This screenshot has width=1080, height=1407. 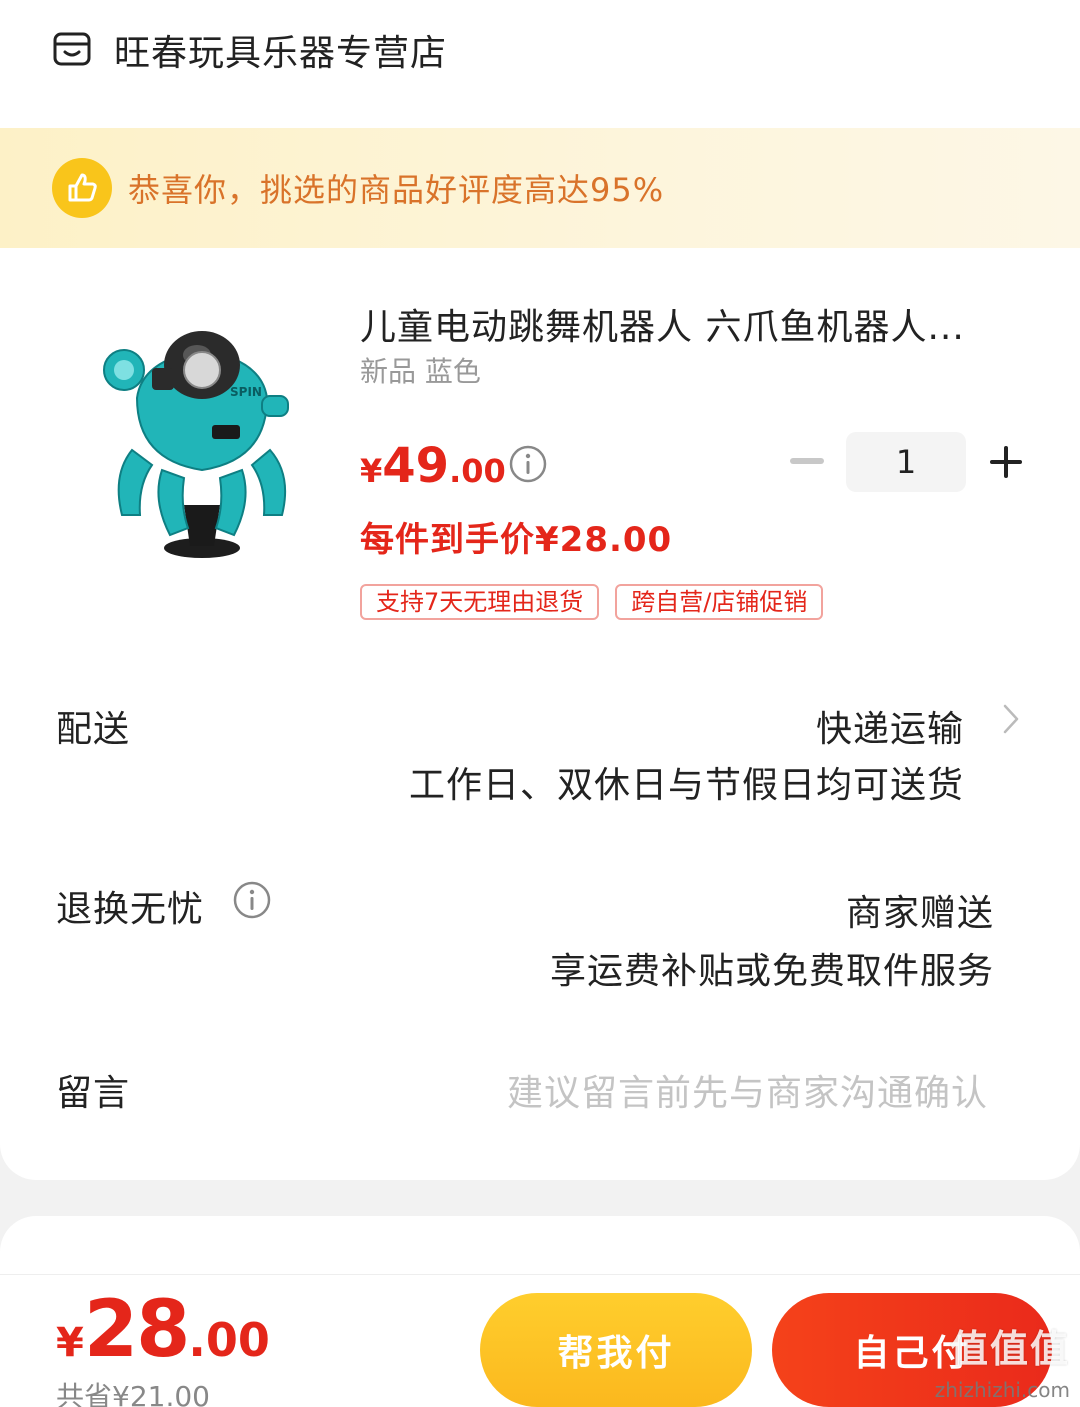 I want to click on return-policy-tag: 支持7天无理由退货, so click(x=480, y=602).